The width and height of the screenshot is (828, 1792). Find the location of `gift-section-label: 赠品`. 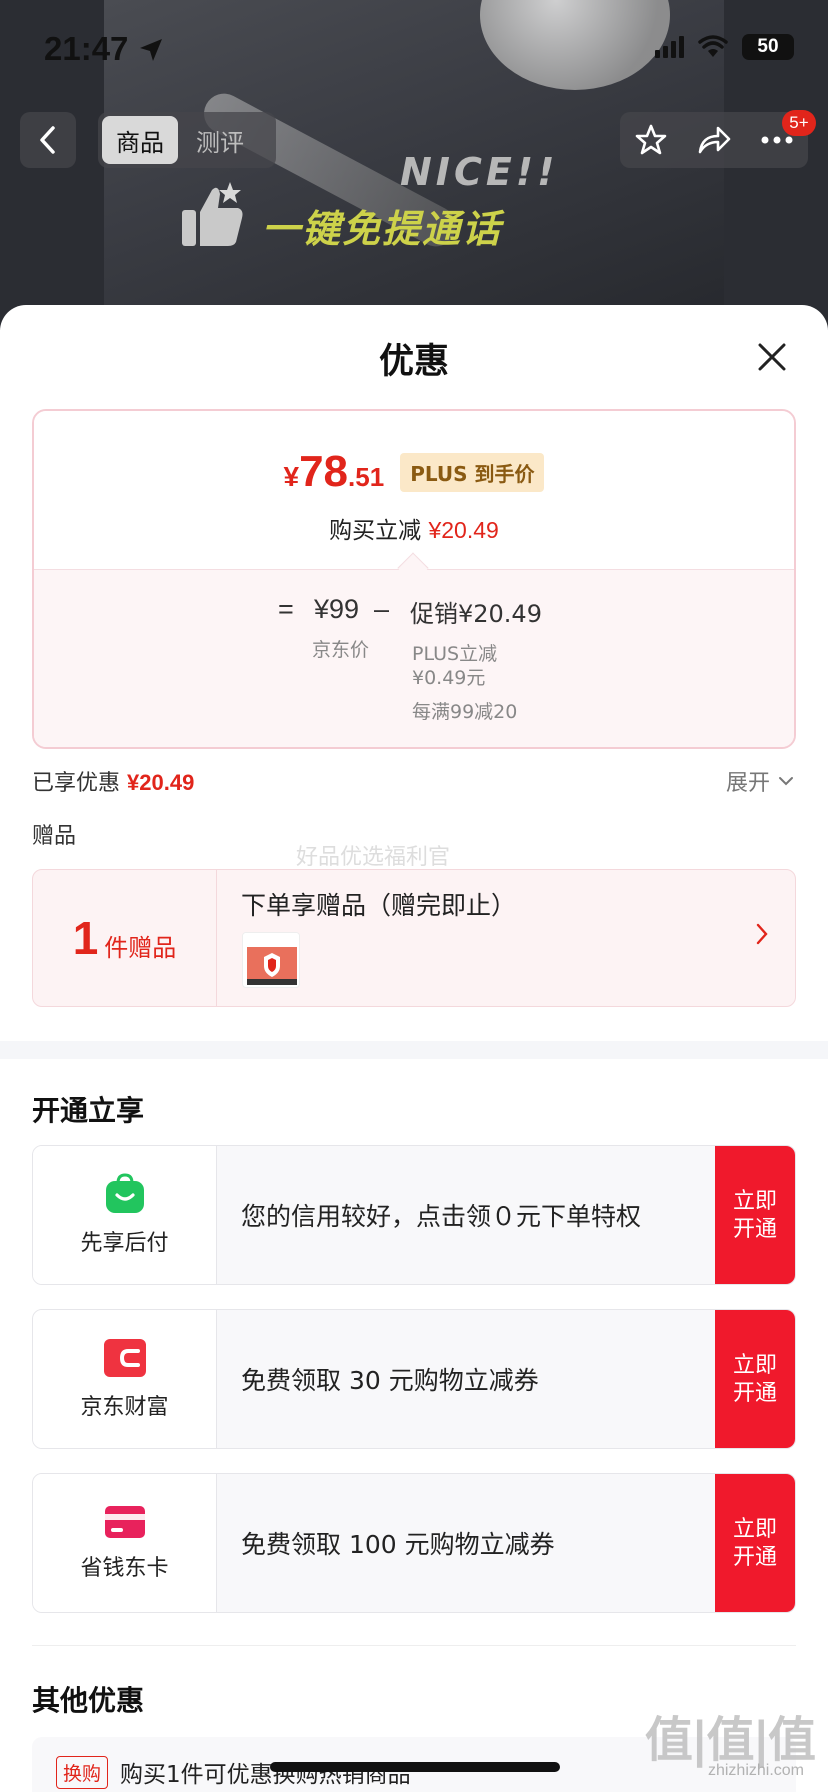

gift-section-label: 赠品 is located at coordinates (54, 836).